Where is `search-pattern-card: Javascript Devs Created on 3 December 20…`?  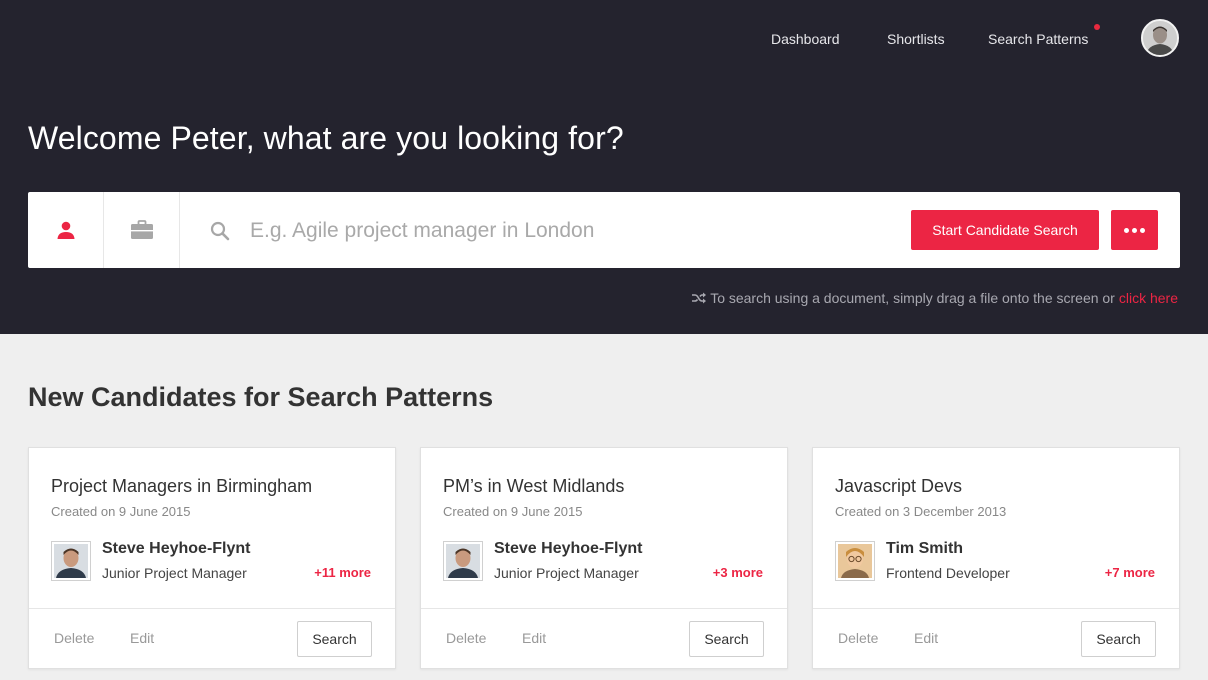
search-pattern-card: Javascript Devs Created on 3 December 20… is located at coordinates (996, 558).